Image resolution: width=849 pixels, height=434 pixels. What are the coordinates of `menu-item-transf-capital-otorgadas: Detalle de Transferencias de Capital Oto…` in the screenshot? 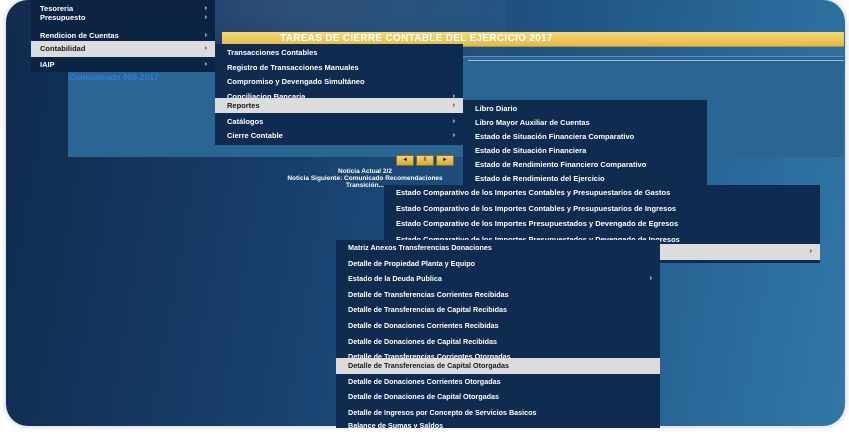 It's located at (498, 366).